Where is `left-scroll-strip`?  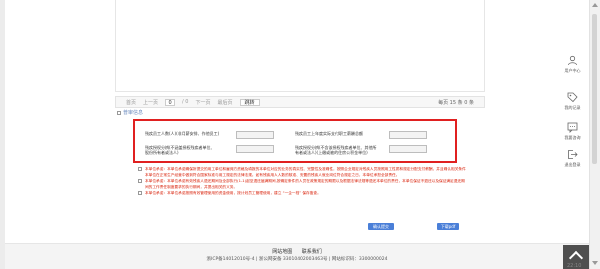
left-scroll-strip is located at coordinates (2, 134).